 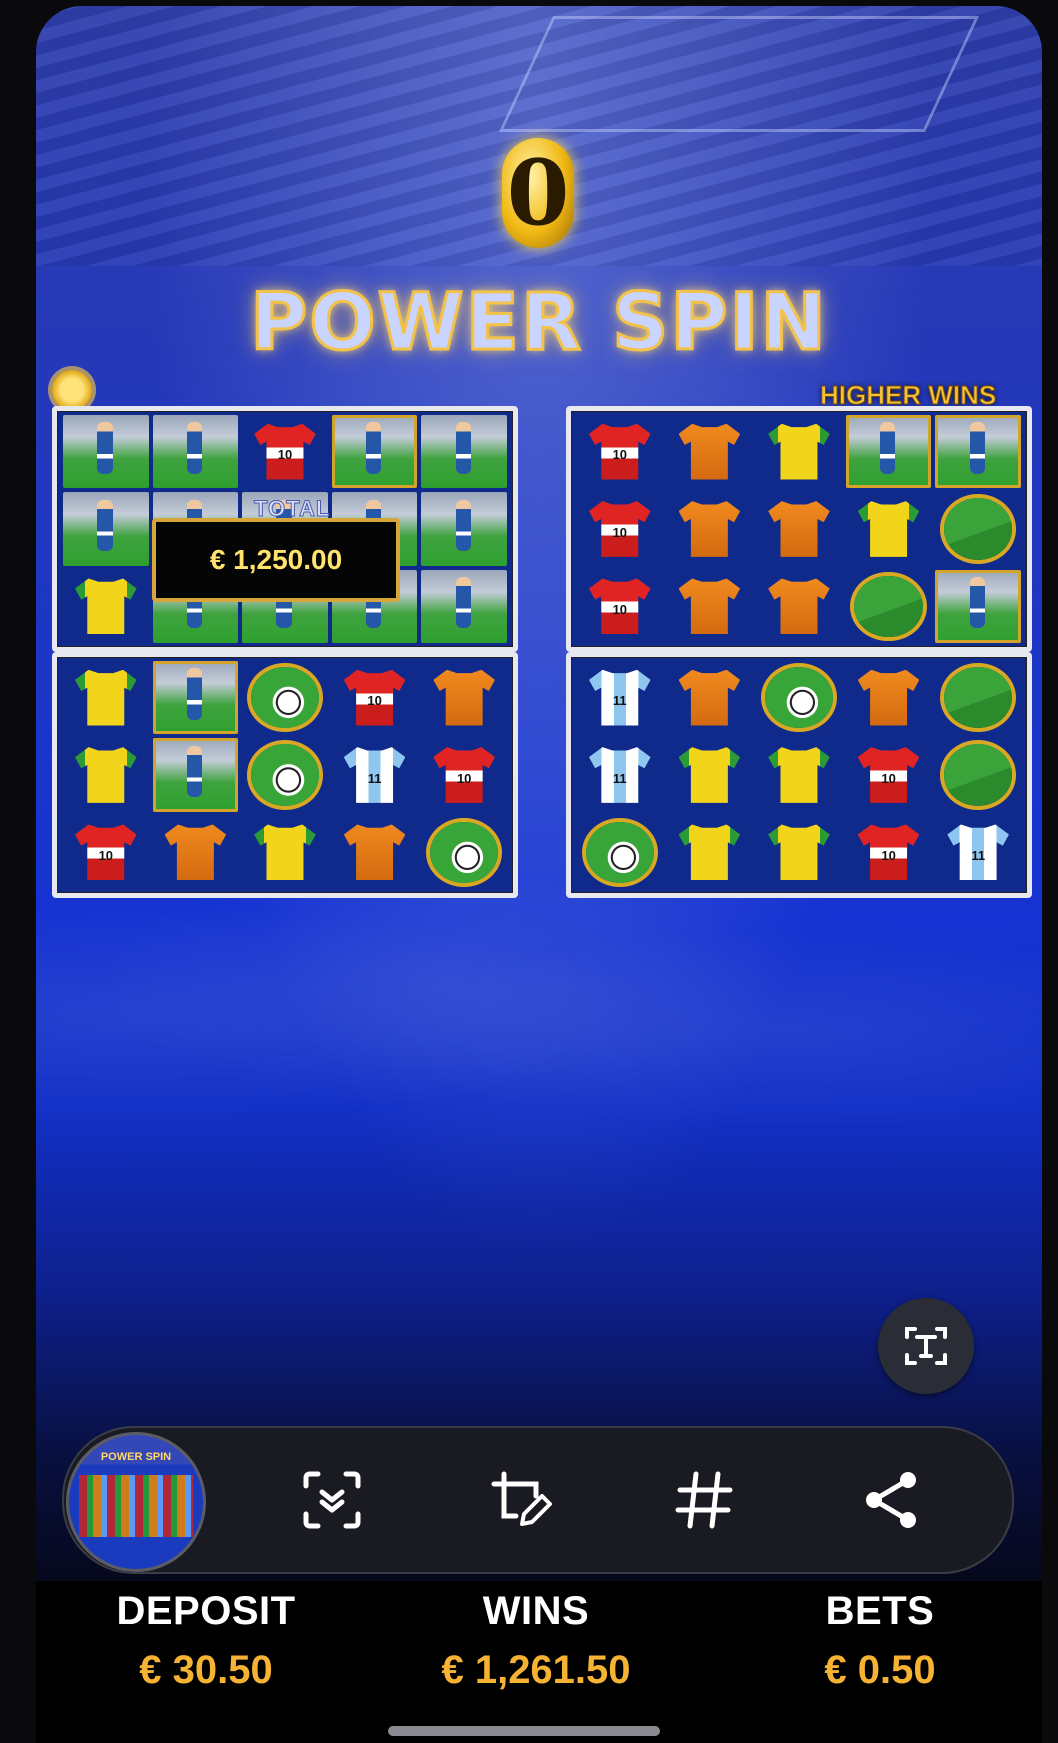 I want to click on scroll-capture-button, so click(x=332, y=1500).